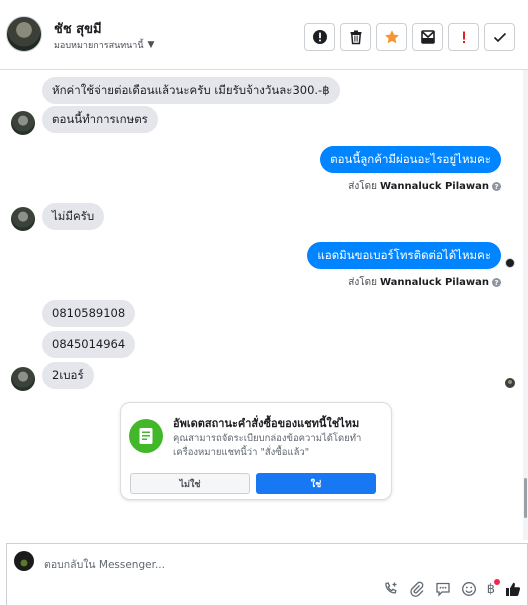 This screenshot has width=528, height=605. I want to click on chat-icon, so click(443, 589).